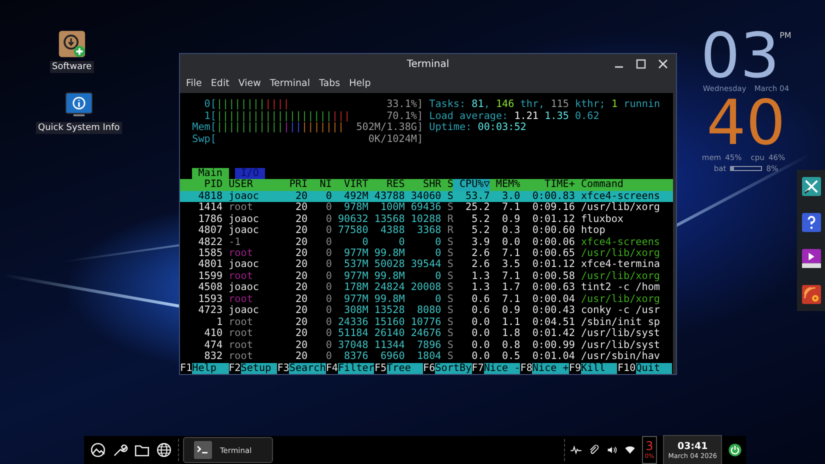  I want to click on desktop-icon-label: Quick System Info, so click(79, 128).